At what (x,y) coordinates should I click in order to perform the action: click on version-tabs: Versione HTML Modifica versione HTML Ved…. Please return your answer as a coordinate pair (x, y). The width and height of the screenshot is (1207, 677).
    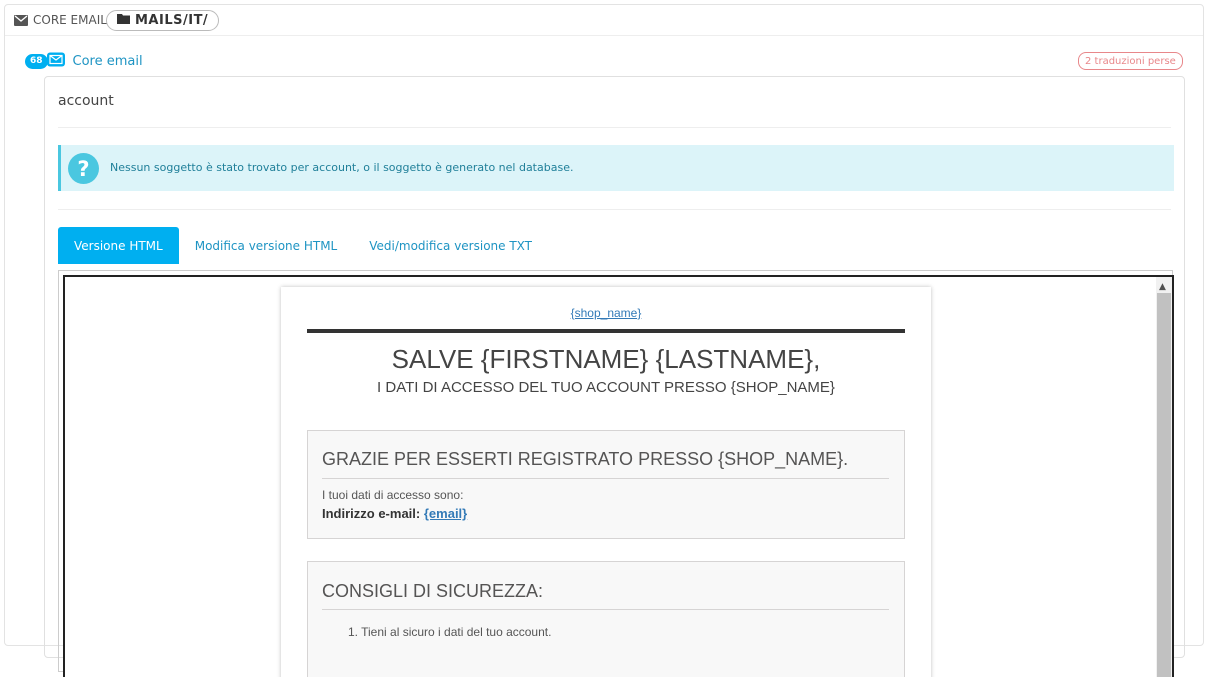
    Looking at the image, I should click on (303, 245).